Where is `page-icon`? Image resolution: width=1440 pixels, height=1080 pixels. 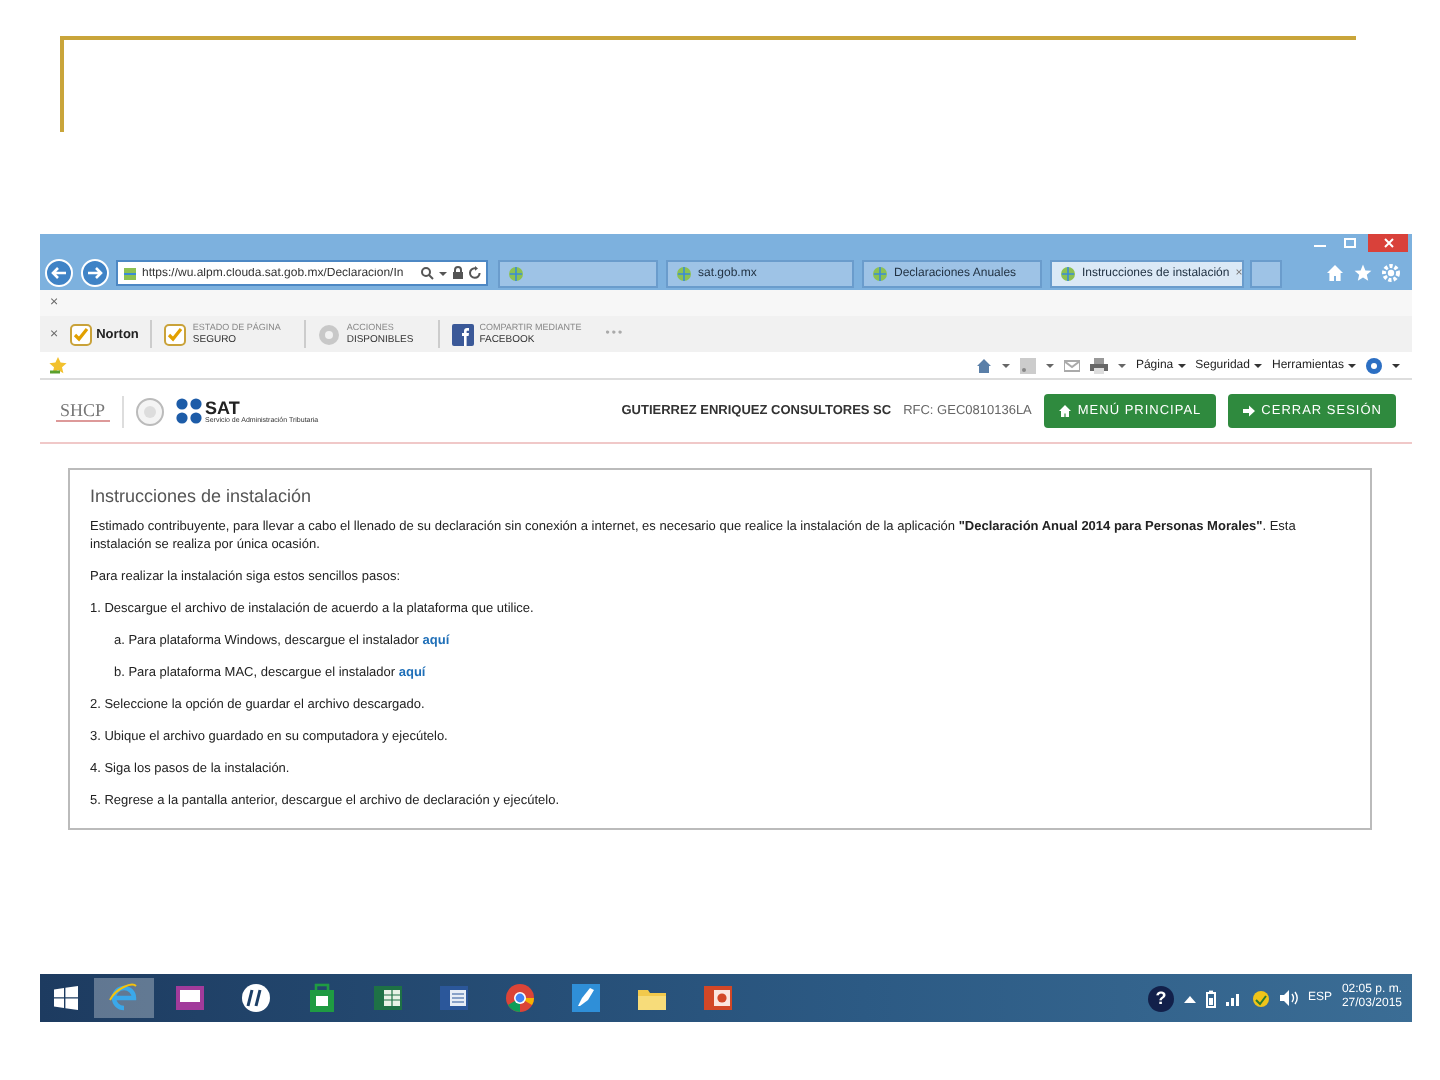
page-icon is located at coordinates (130, 273).